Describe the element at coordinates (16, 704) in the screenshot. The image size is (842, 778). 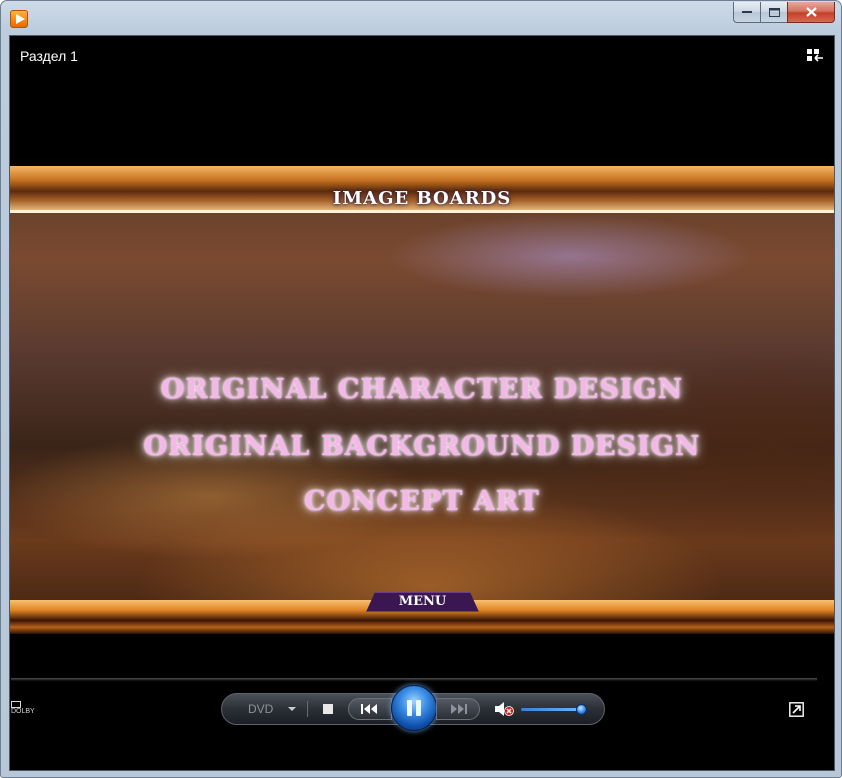
I see `dolby-mark-icon` at that location.